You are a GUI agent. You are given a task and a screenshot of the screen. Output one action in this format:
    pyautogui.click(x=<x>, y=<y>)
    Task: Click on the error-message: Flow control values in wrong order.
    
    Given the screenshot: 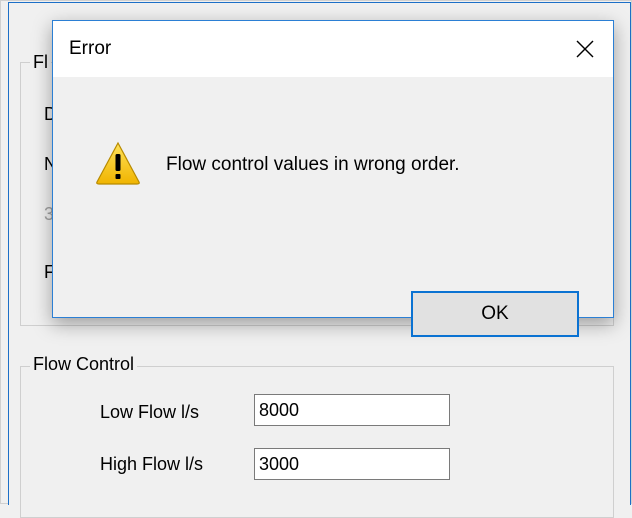 What is the action you would take?
    pyautogui.click(x=313, y=164)
    